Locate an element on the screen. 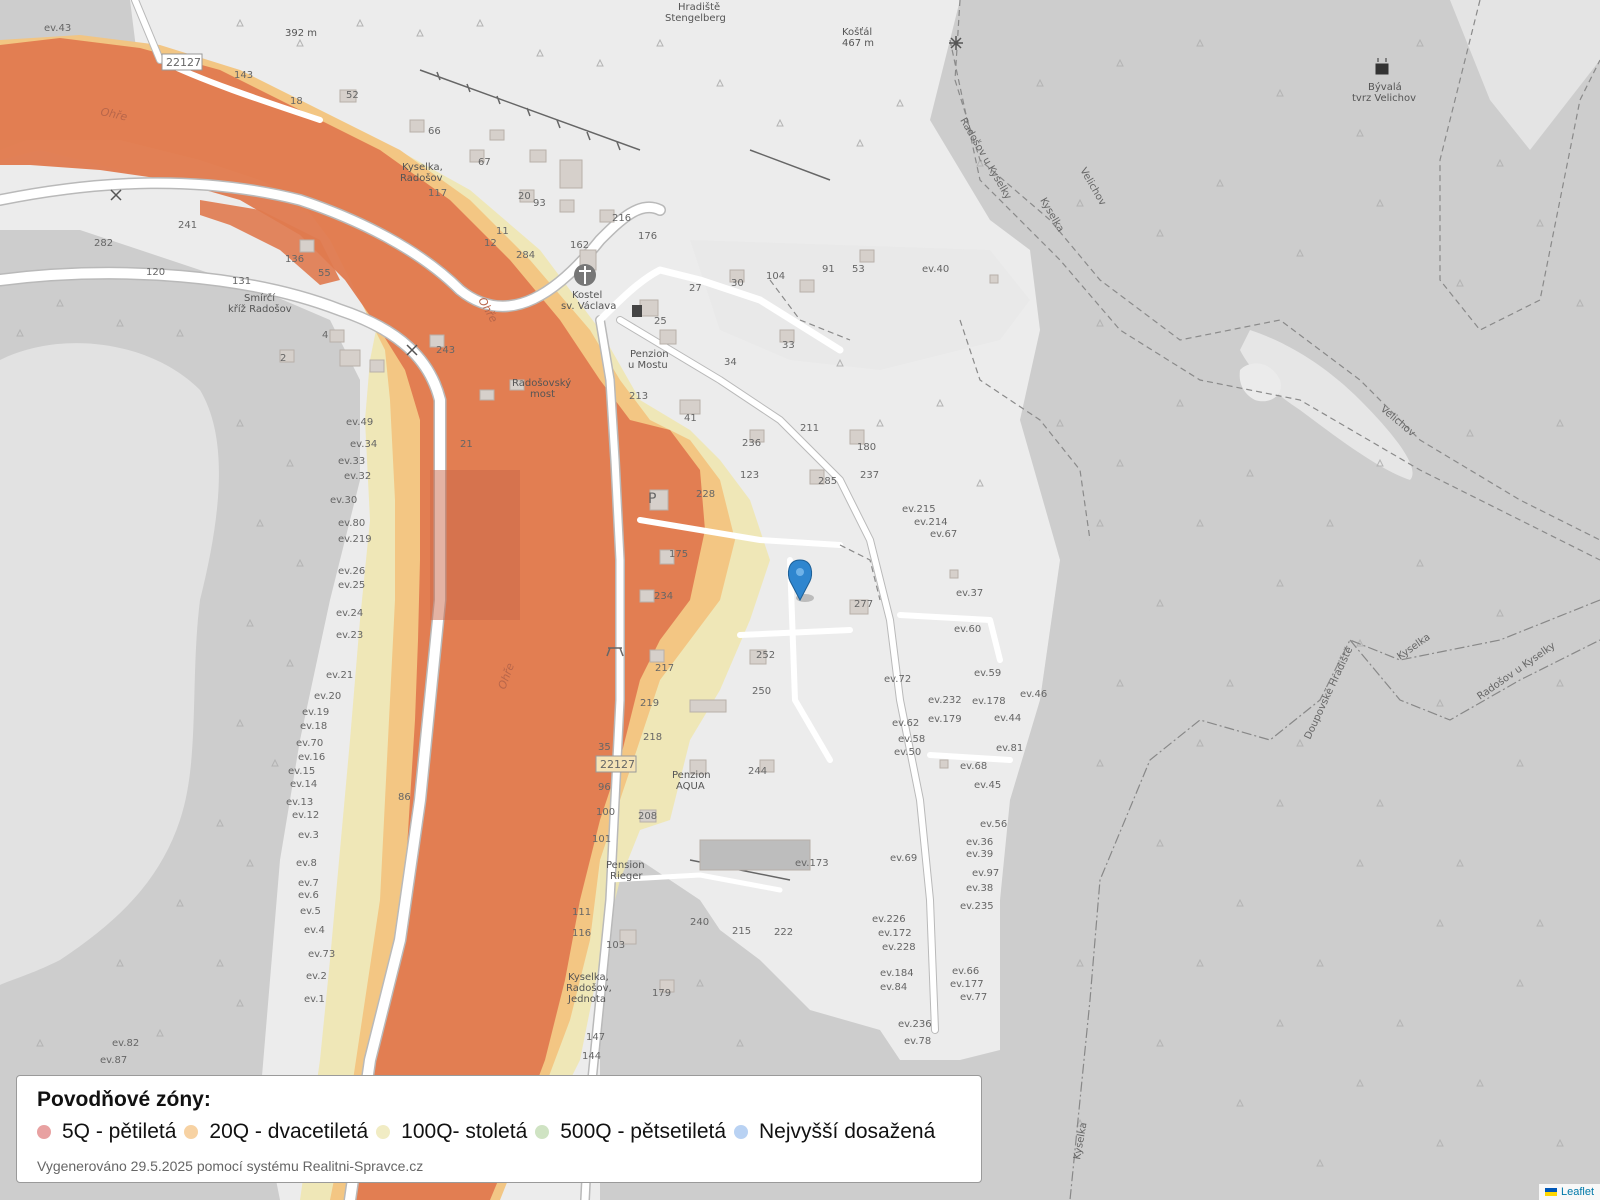 The image size is (1600, 1200). svg-text: ev.84 is located at coordinates (893, 987).